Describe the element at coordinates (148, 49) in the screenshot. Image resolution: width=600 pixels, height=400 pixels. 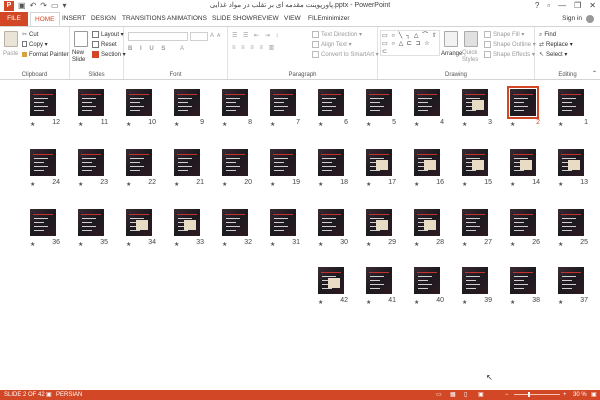
I see `font-style-buttons: B I U S` at that location.